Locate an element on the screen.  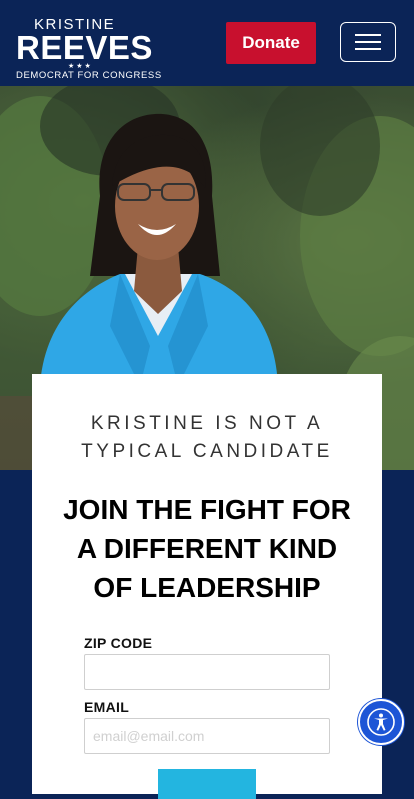
tagline-line-1: KRISTINE IS NOT A is located at coordinates (207, 423).